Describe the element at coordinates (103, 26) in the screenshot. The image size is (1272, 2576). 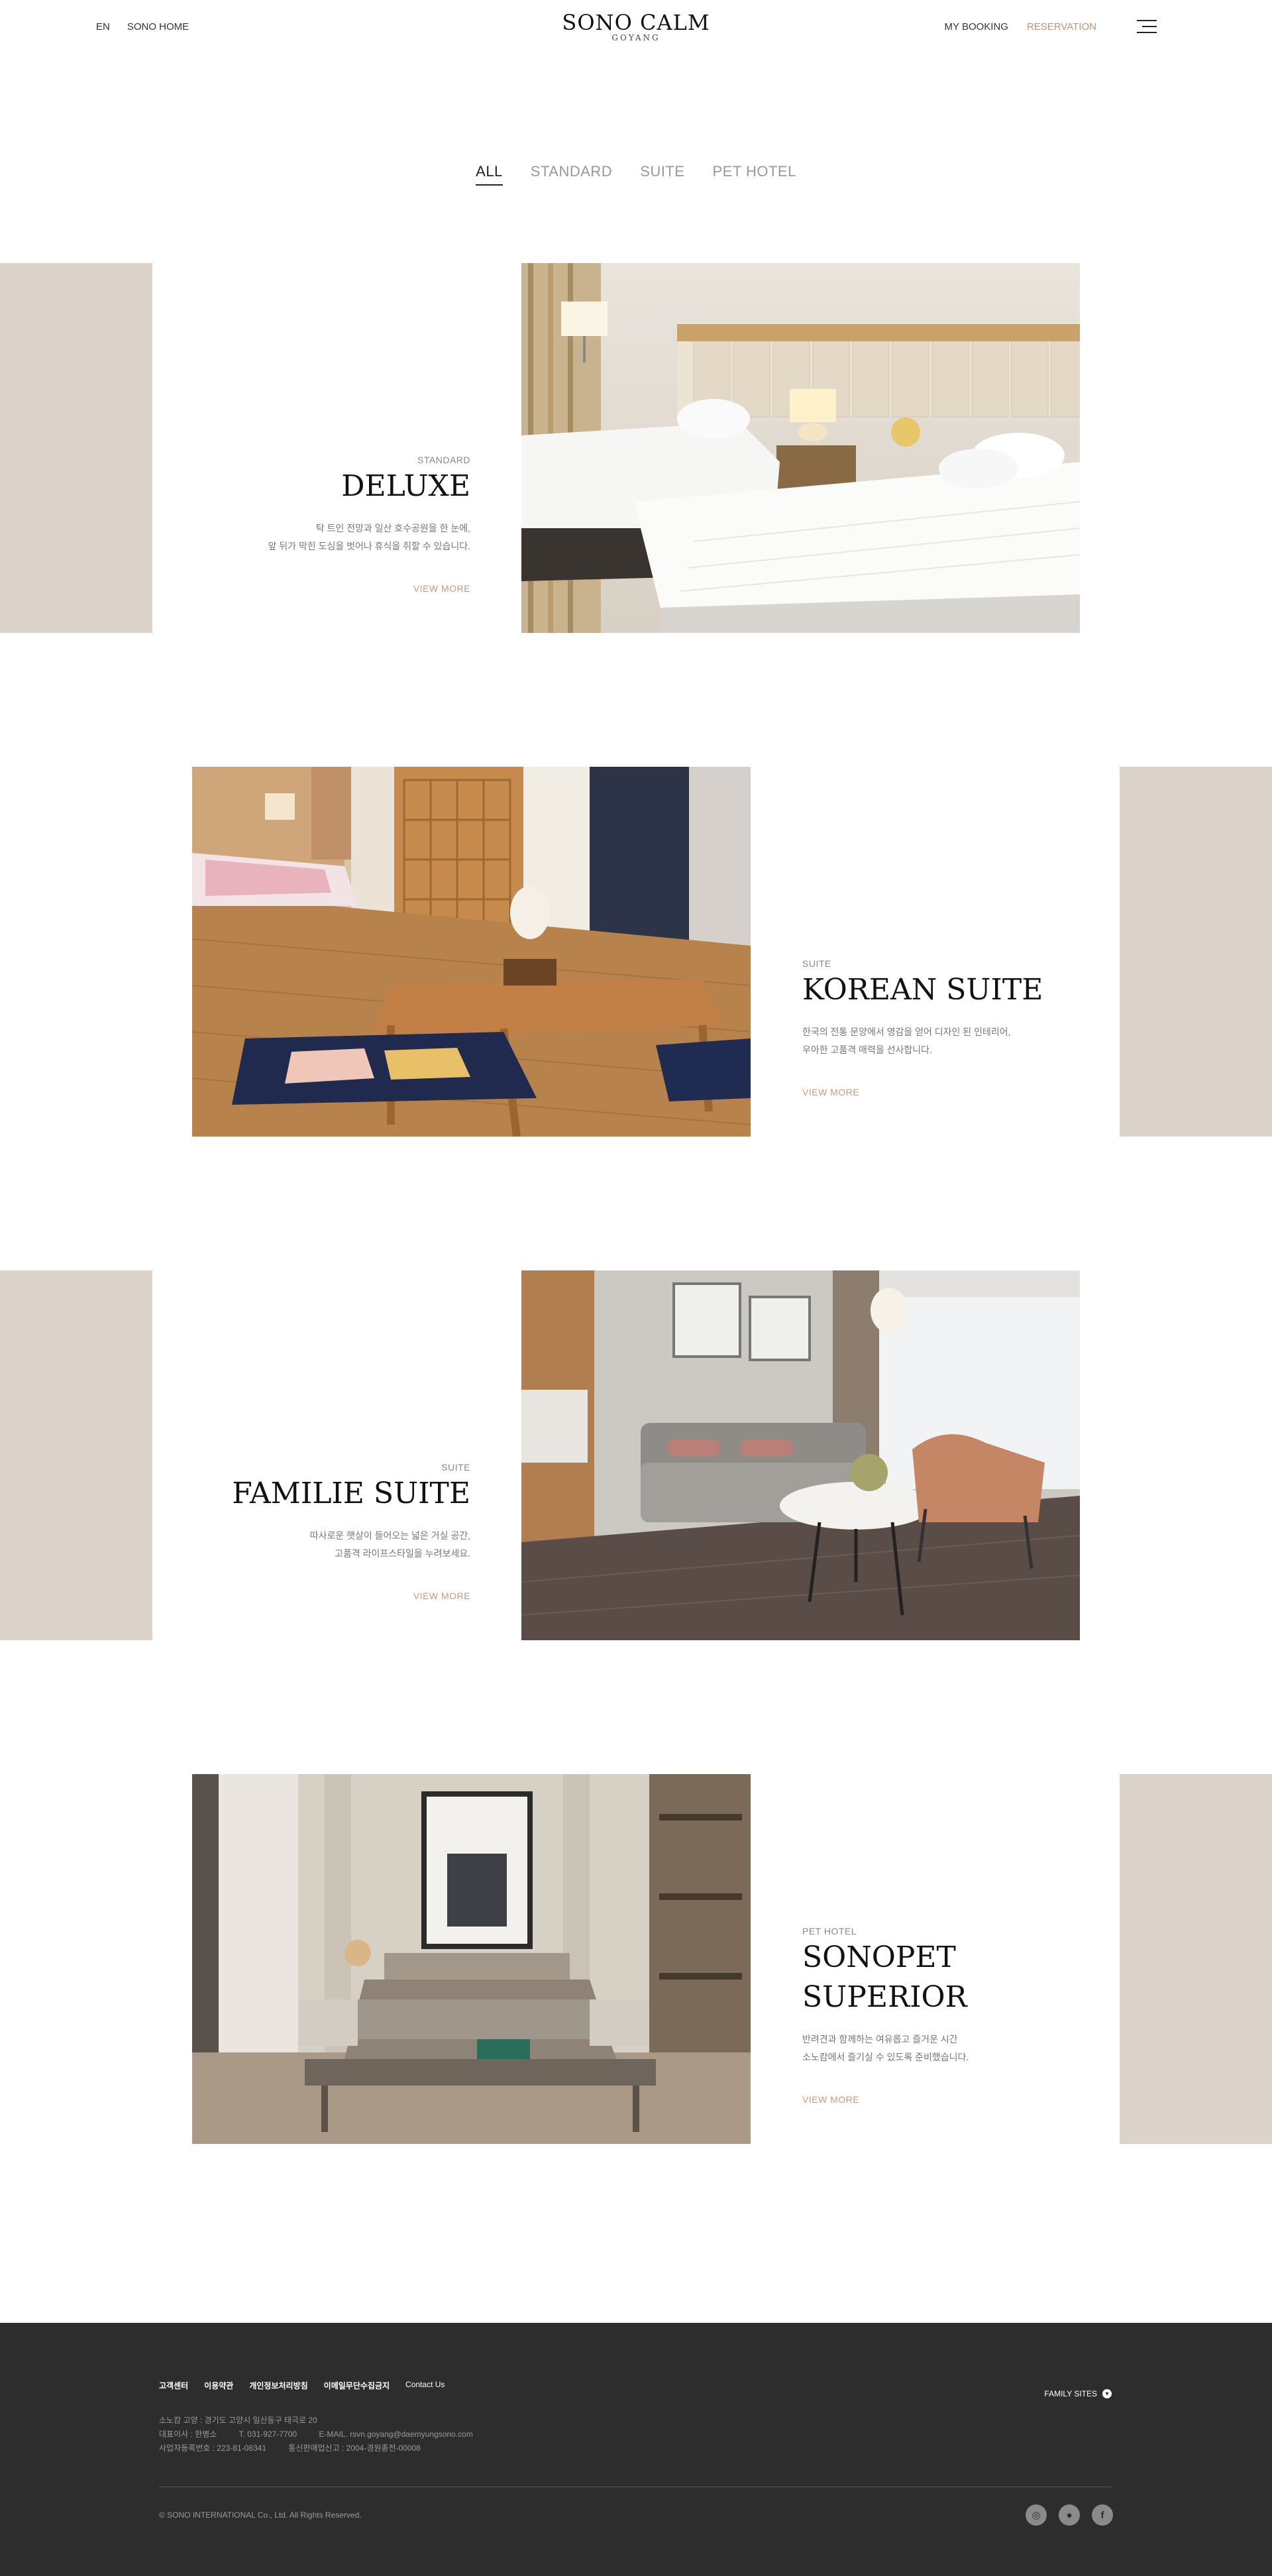
I see `language-selector: EN` at that location.